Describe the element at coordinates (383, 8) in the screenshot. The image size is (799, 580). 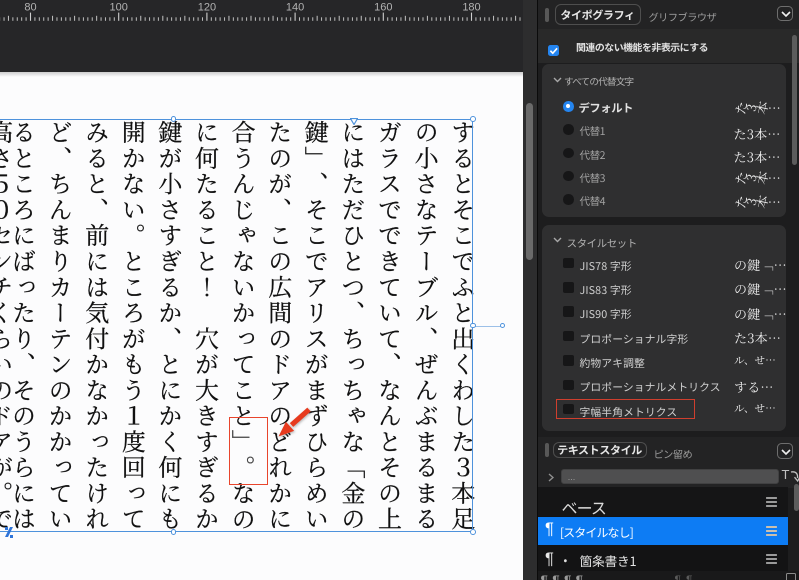
I see `svg-text: 160` at that location.